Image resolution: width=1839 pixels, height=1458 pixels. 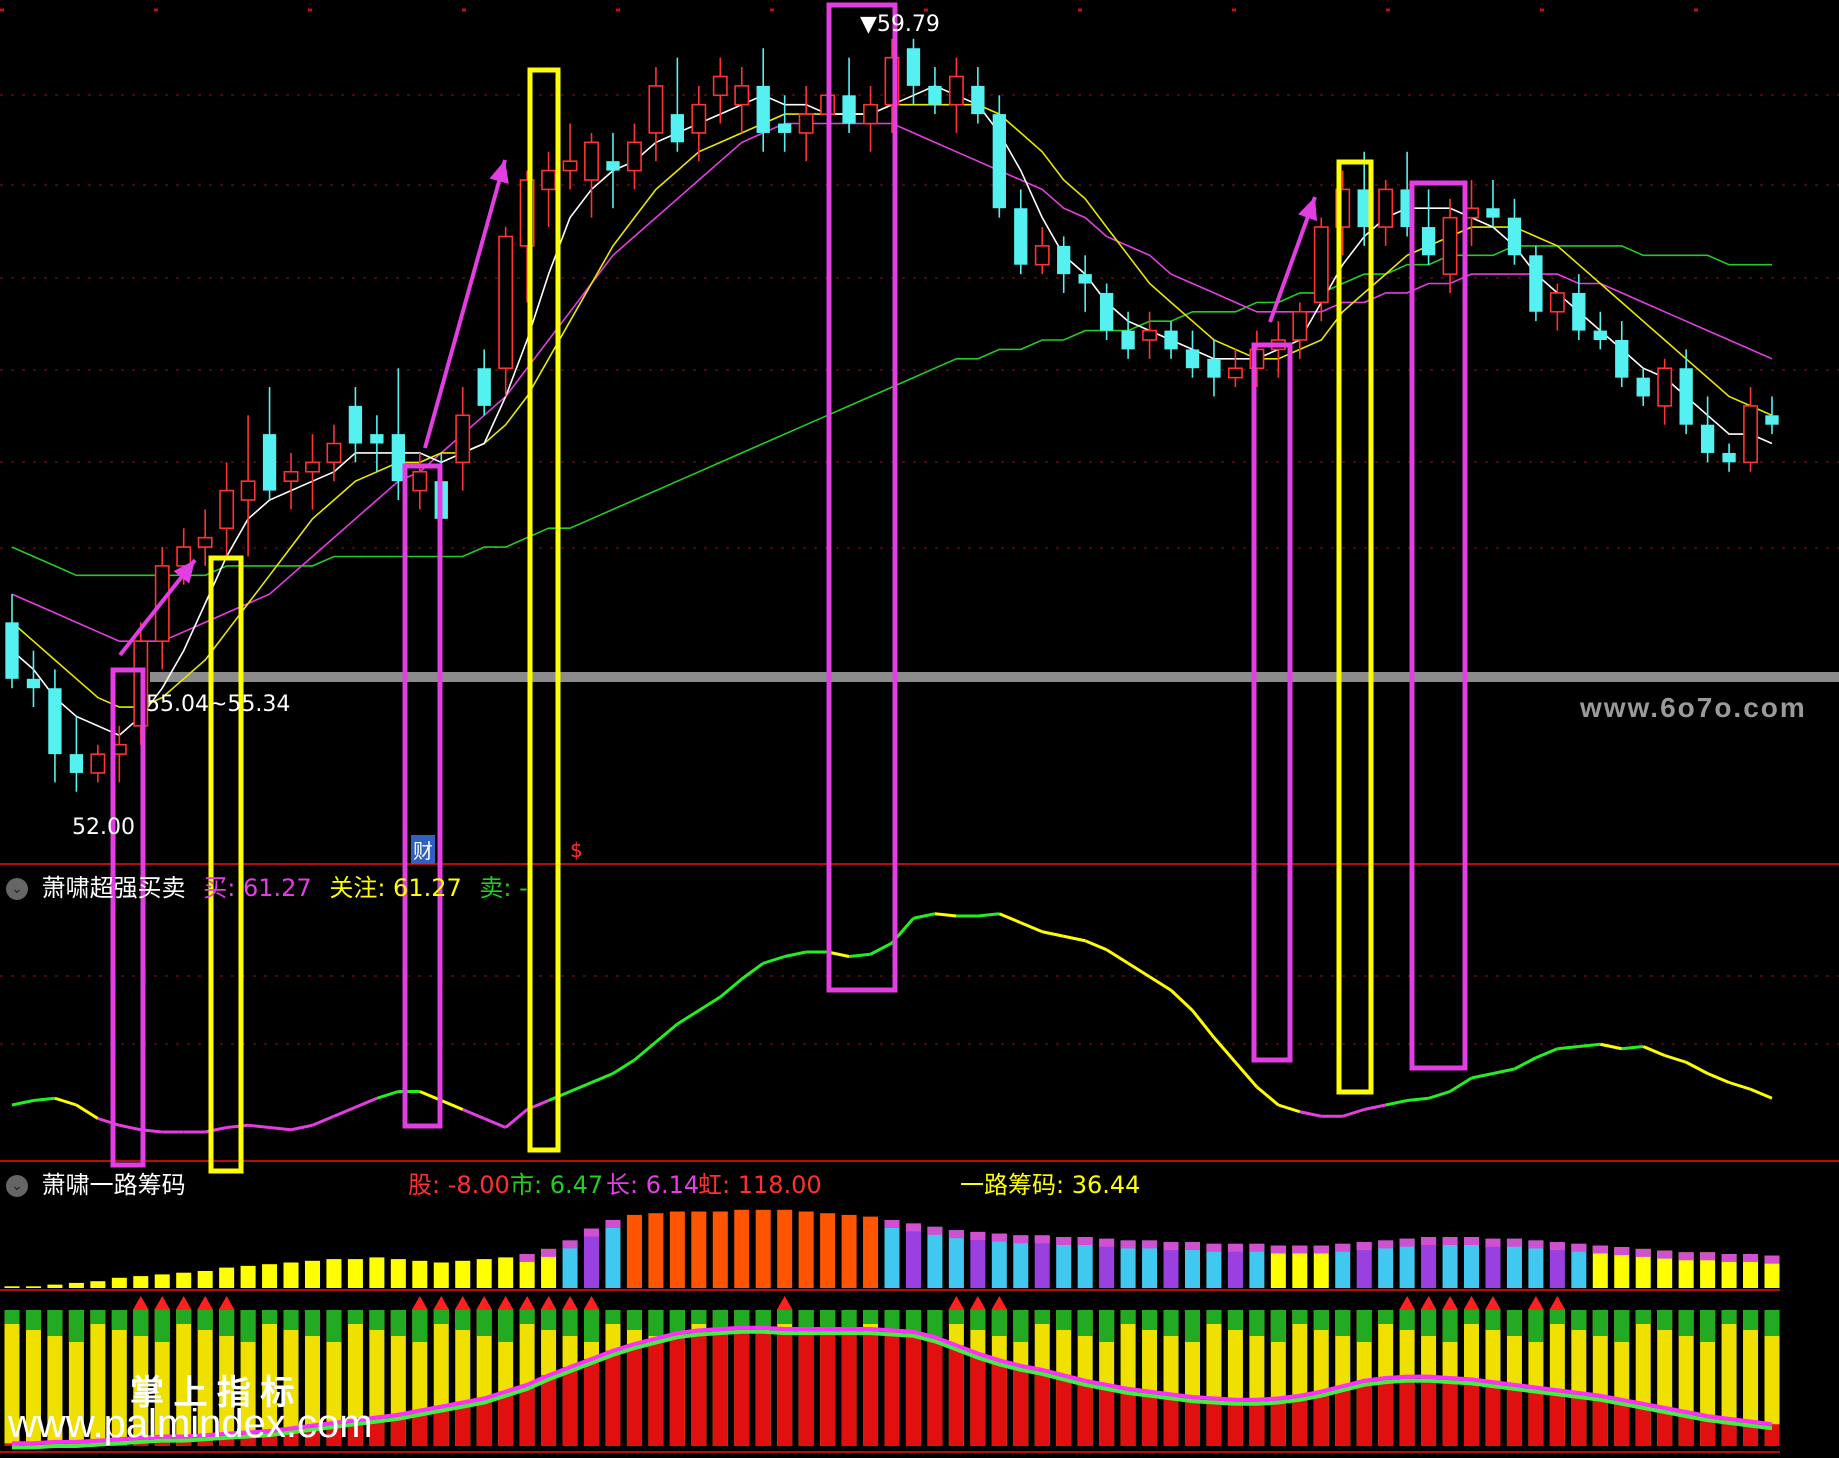 I want to click on highlight-box-magenta, so click(x=862, y=497).